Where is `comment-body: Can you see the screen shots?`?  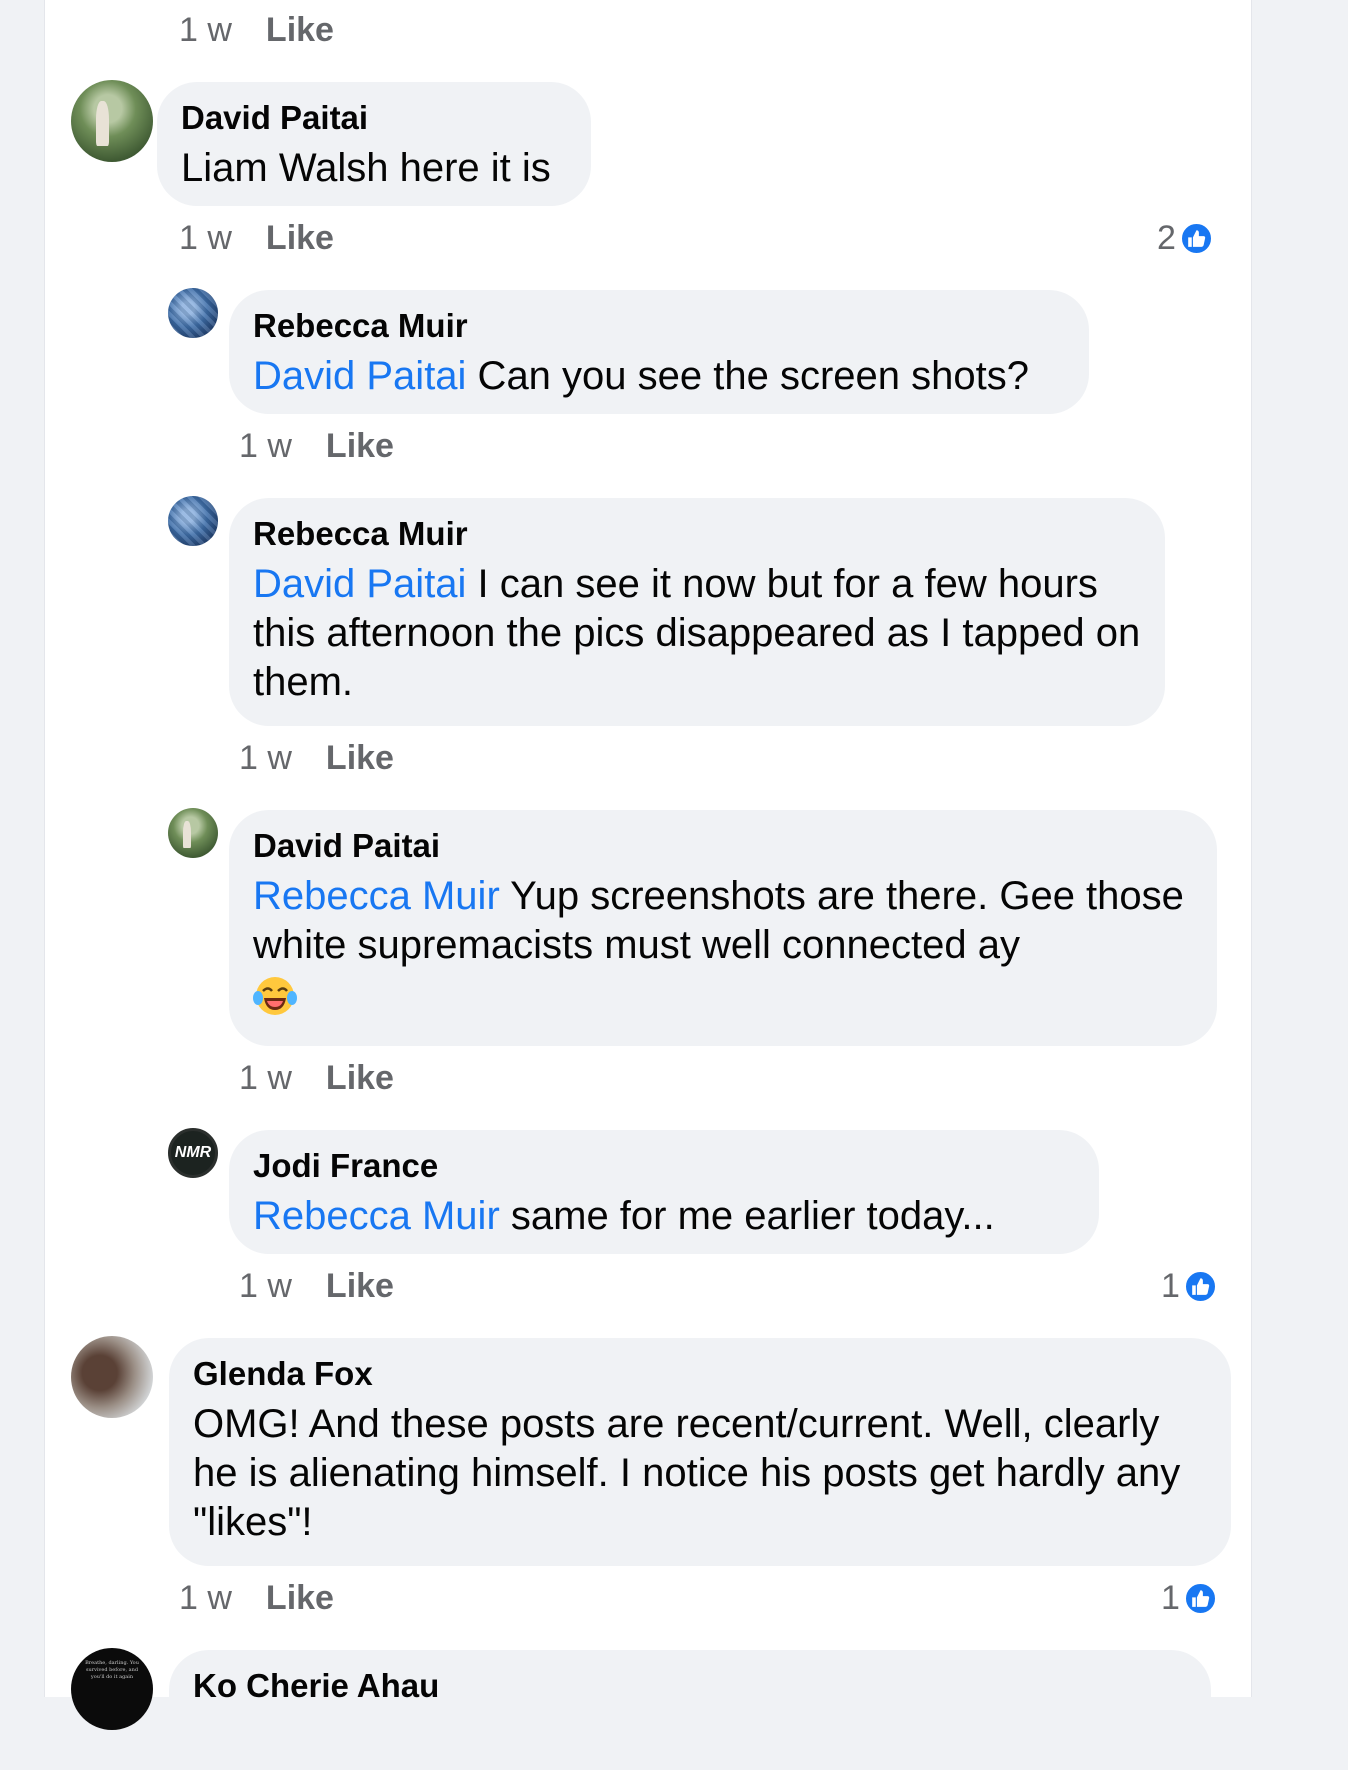
comment-body: Can you see the screen shots? is located at coordinates (747, 376).